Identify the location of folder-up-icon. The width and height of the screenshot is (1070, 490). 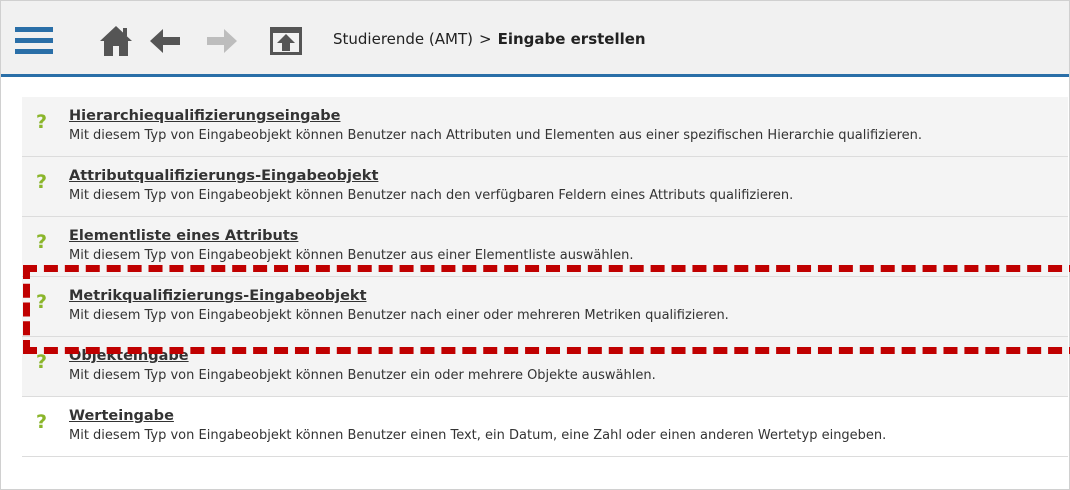
(286, 40).